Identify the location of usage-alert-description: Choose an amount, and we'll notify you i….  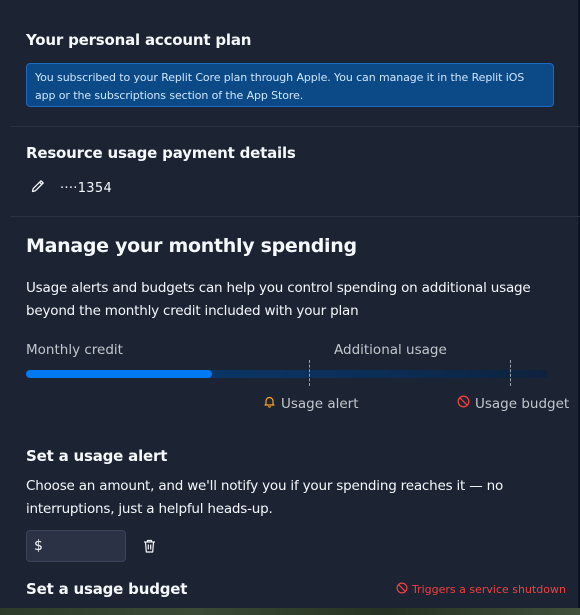
(265, 497).